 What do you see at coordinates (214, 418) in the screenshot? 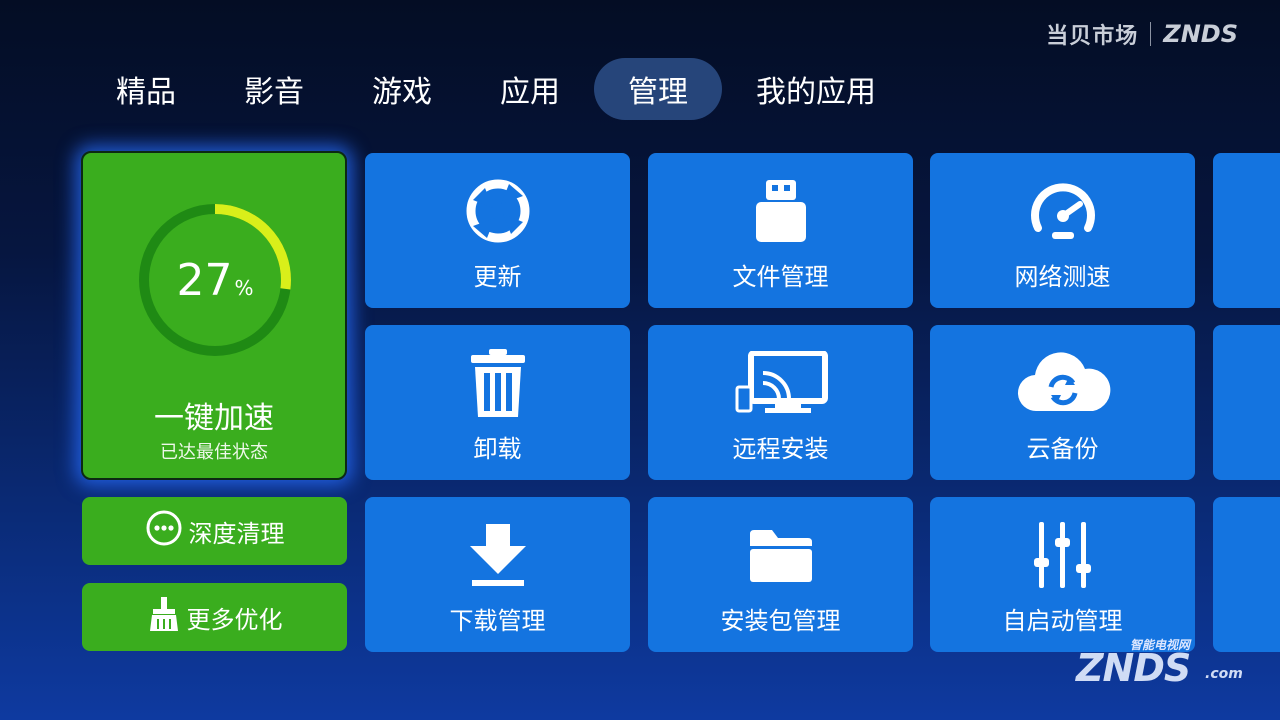
I see `accelerate-title: 一键加速` at bounding box center [214, 418].